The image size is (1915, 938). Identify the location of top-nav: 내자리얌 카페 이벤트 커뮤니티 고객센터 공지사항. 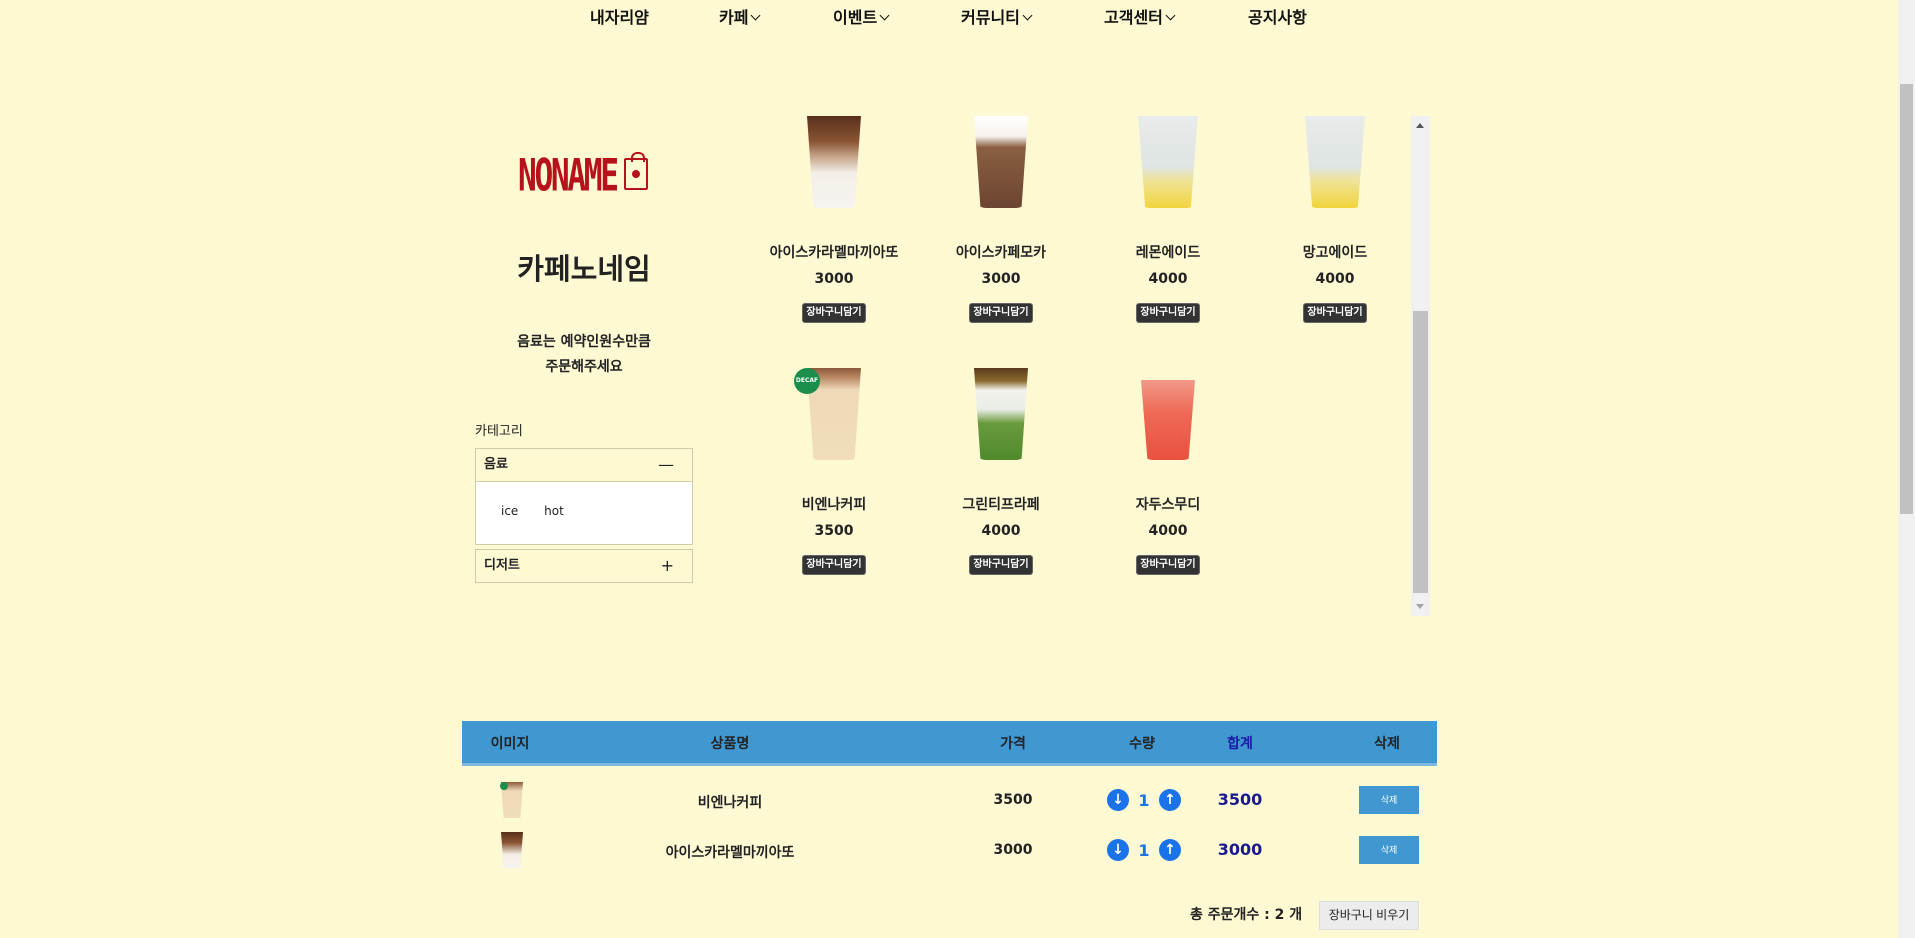
(949, 16).